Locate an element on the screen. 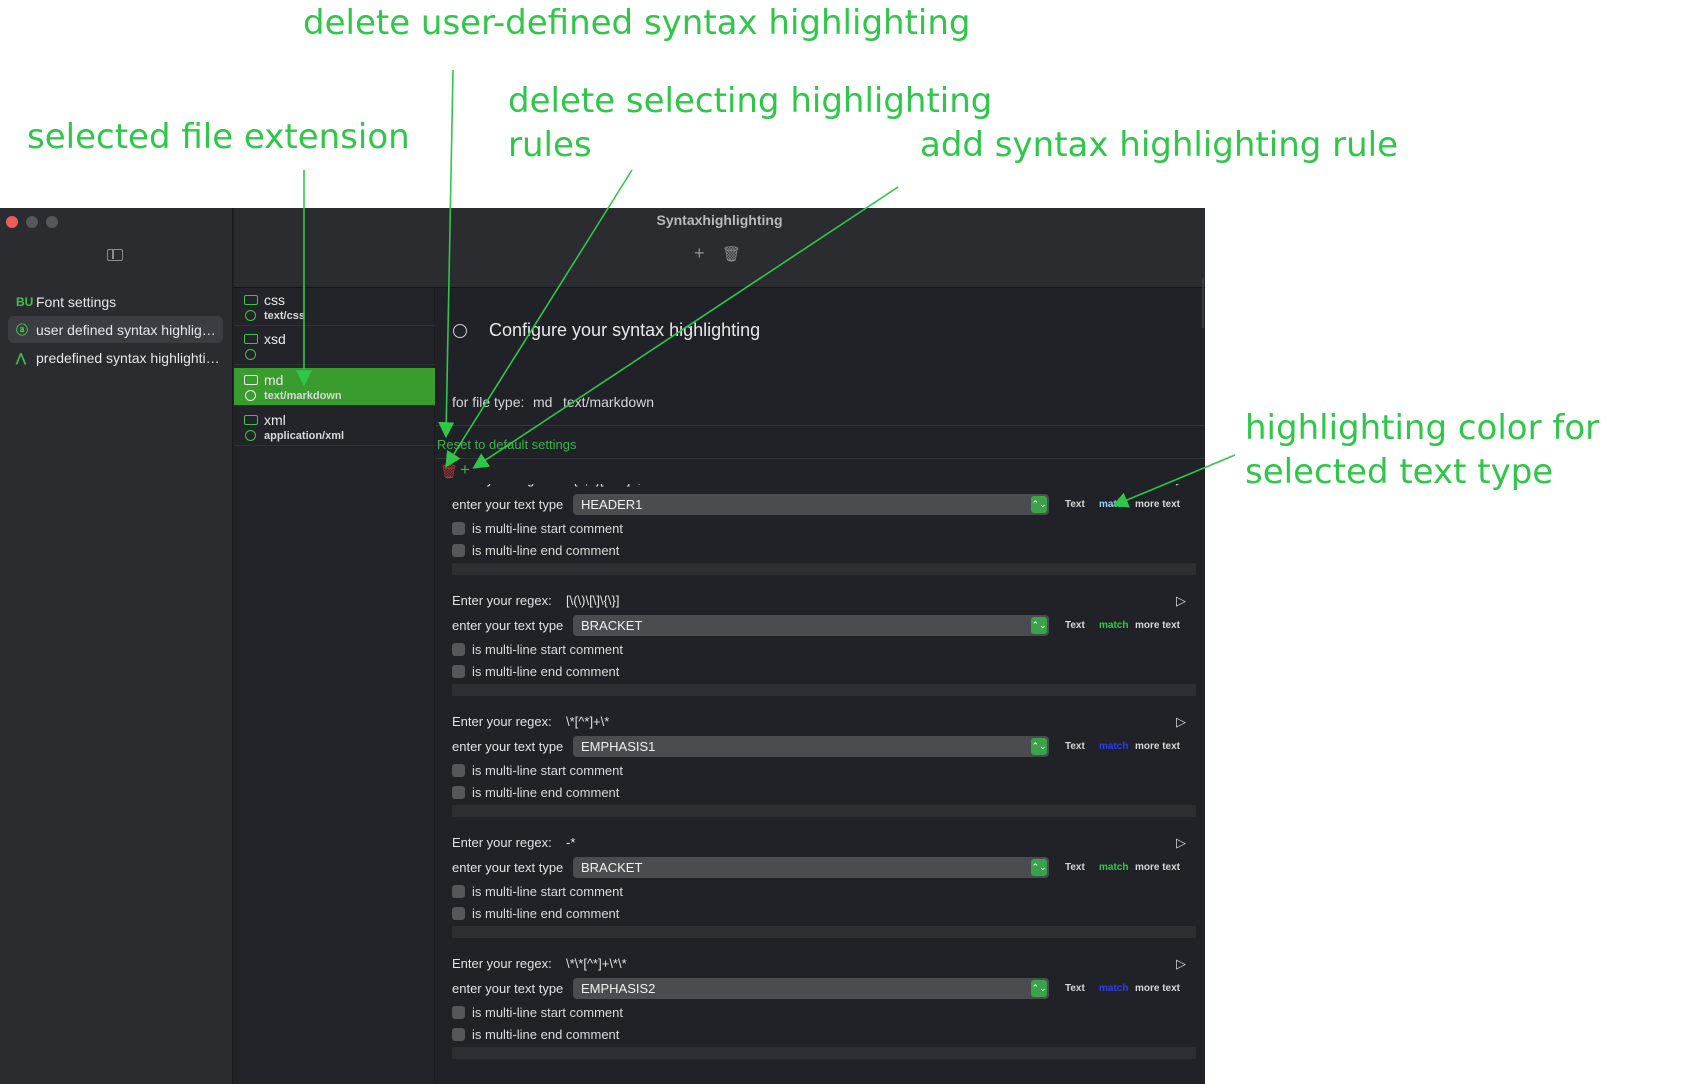  scrollbar is located at coordinates (1203, 303).